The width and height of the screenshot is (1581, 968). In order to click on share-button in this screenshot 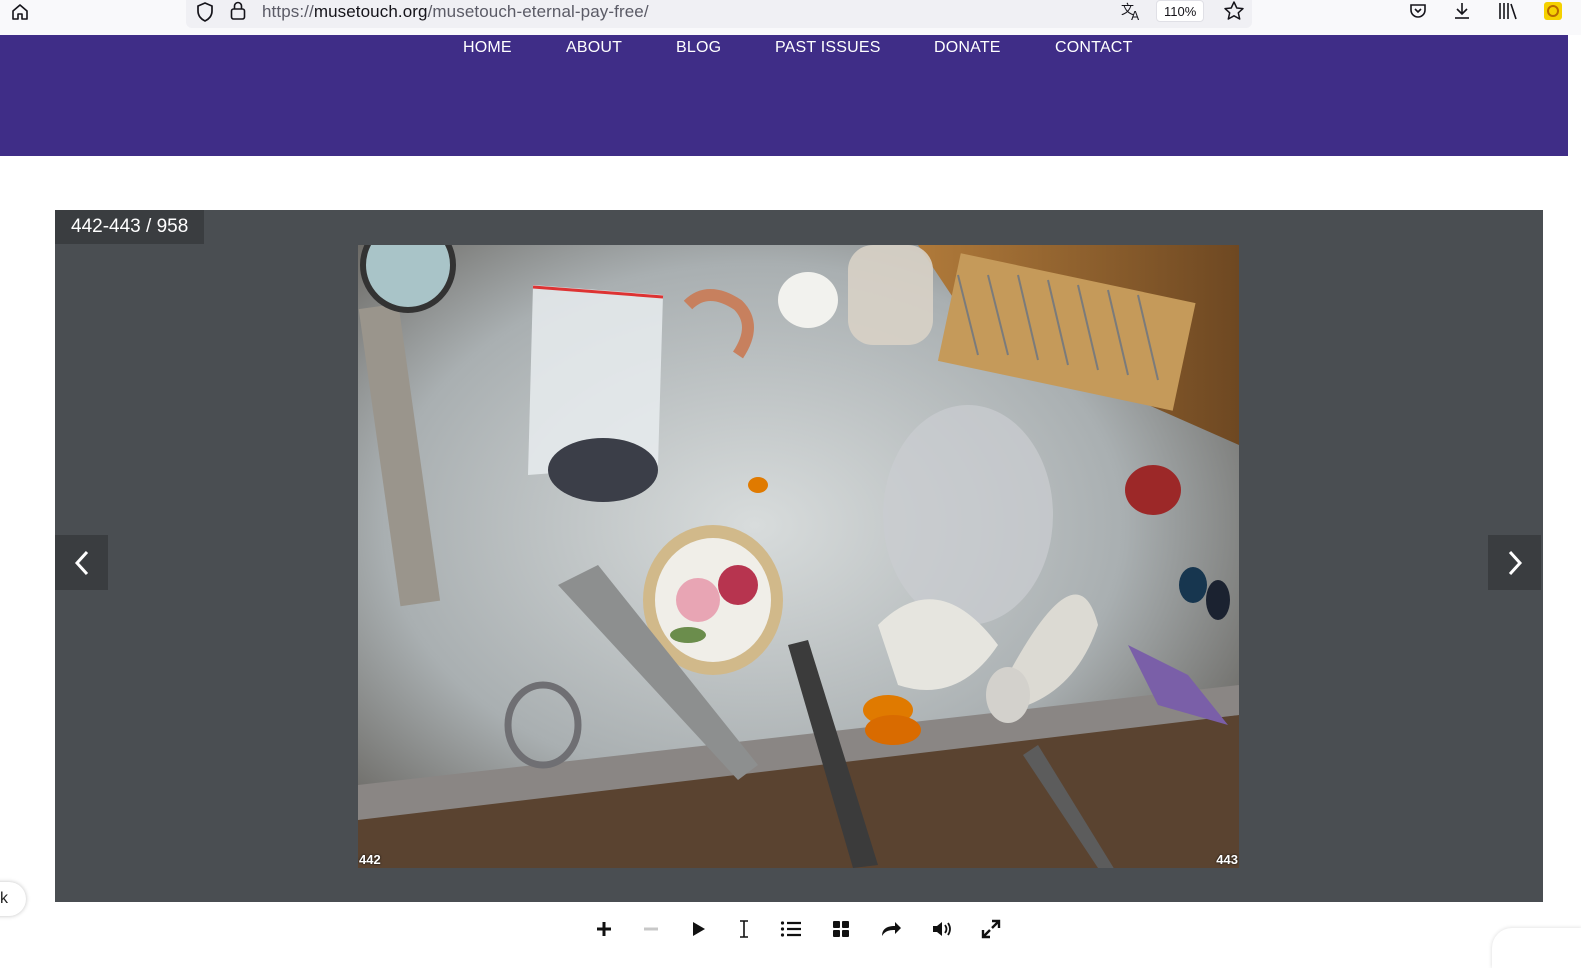, I will do `click(891, 929)`.